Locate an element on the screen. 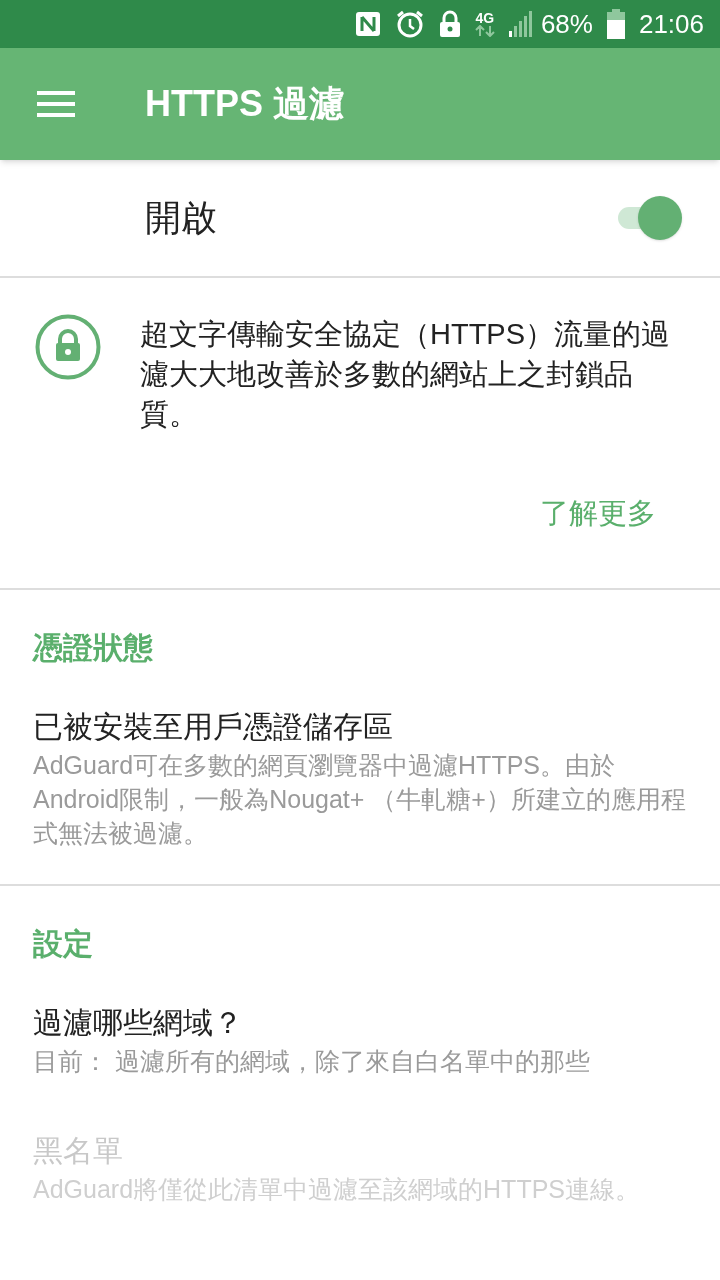  data-arrows-icon is located at coordinates (484, 31).